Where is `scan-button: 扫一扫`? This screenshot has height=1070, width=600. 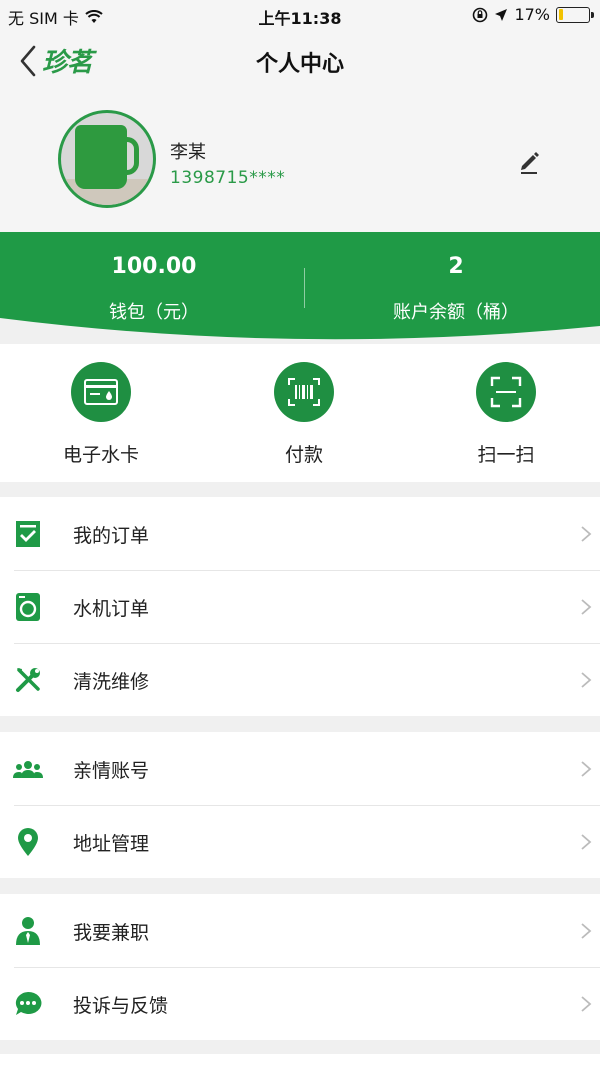
scan-button: 扫一扫 is located at coordinates (503, 414).